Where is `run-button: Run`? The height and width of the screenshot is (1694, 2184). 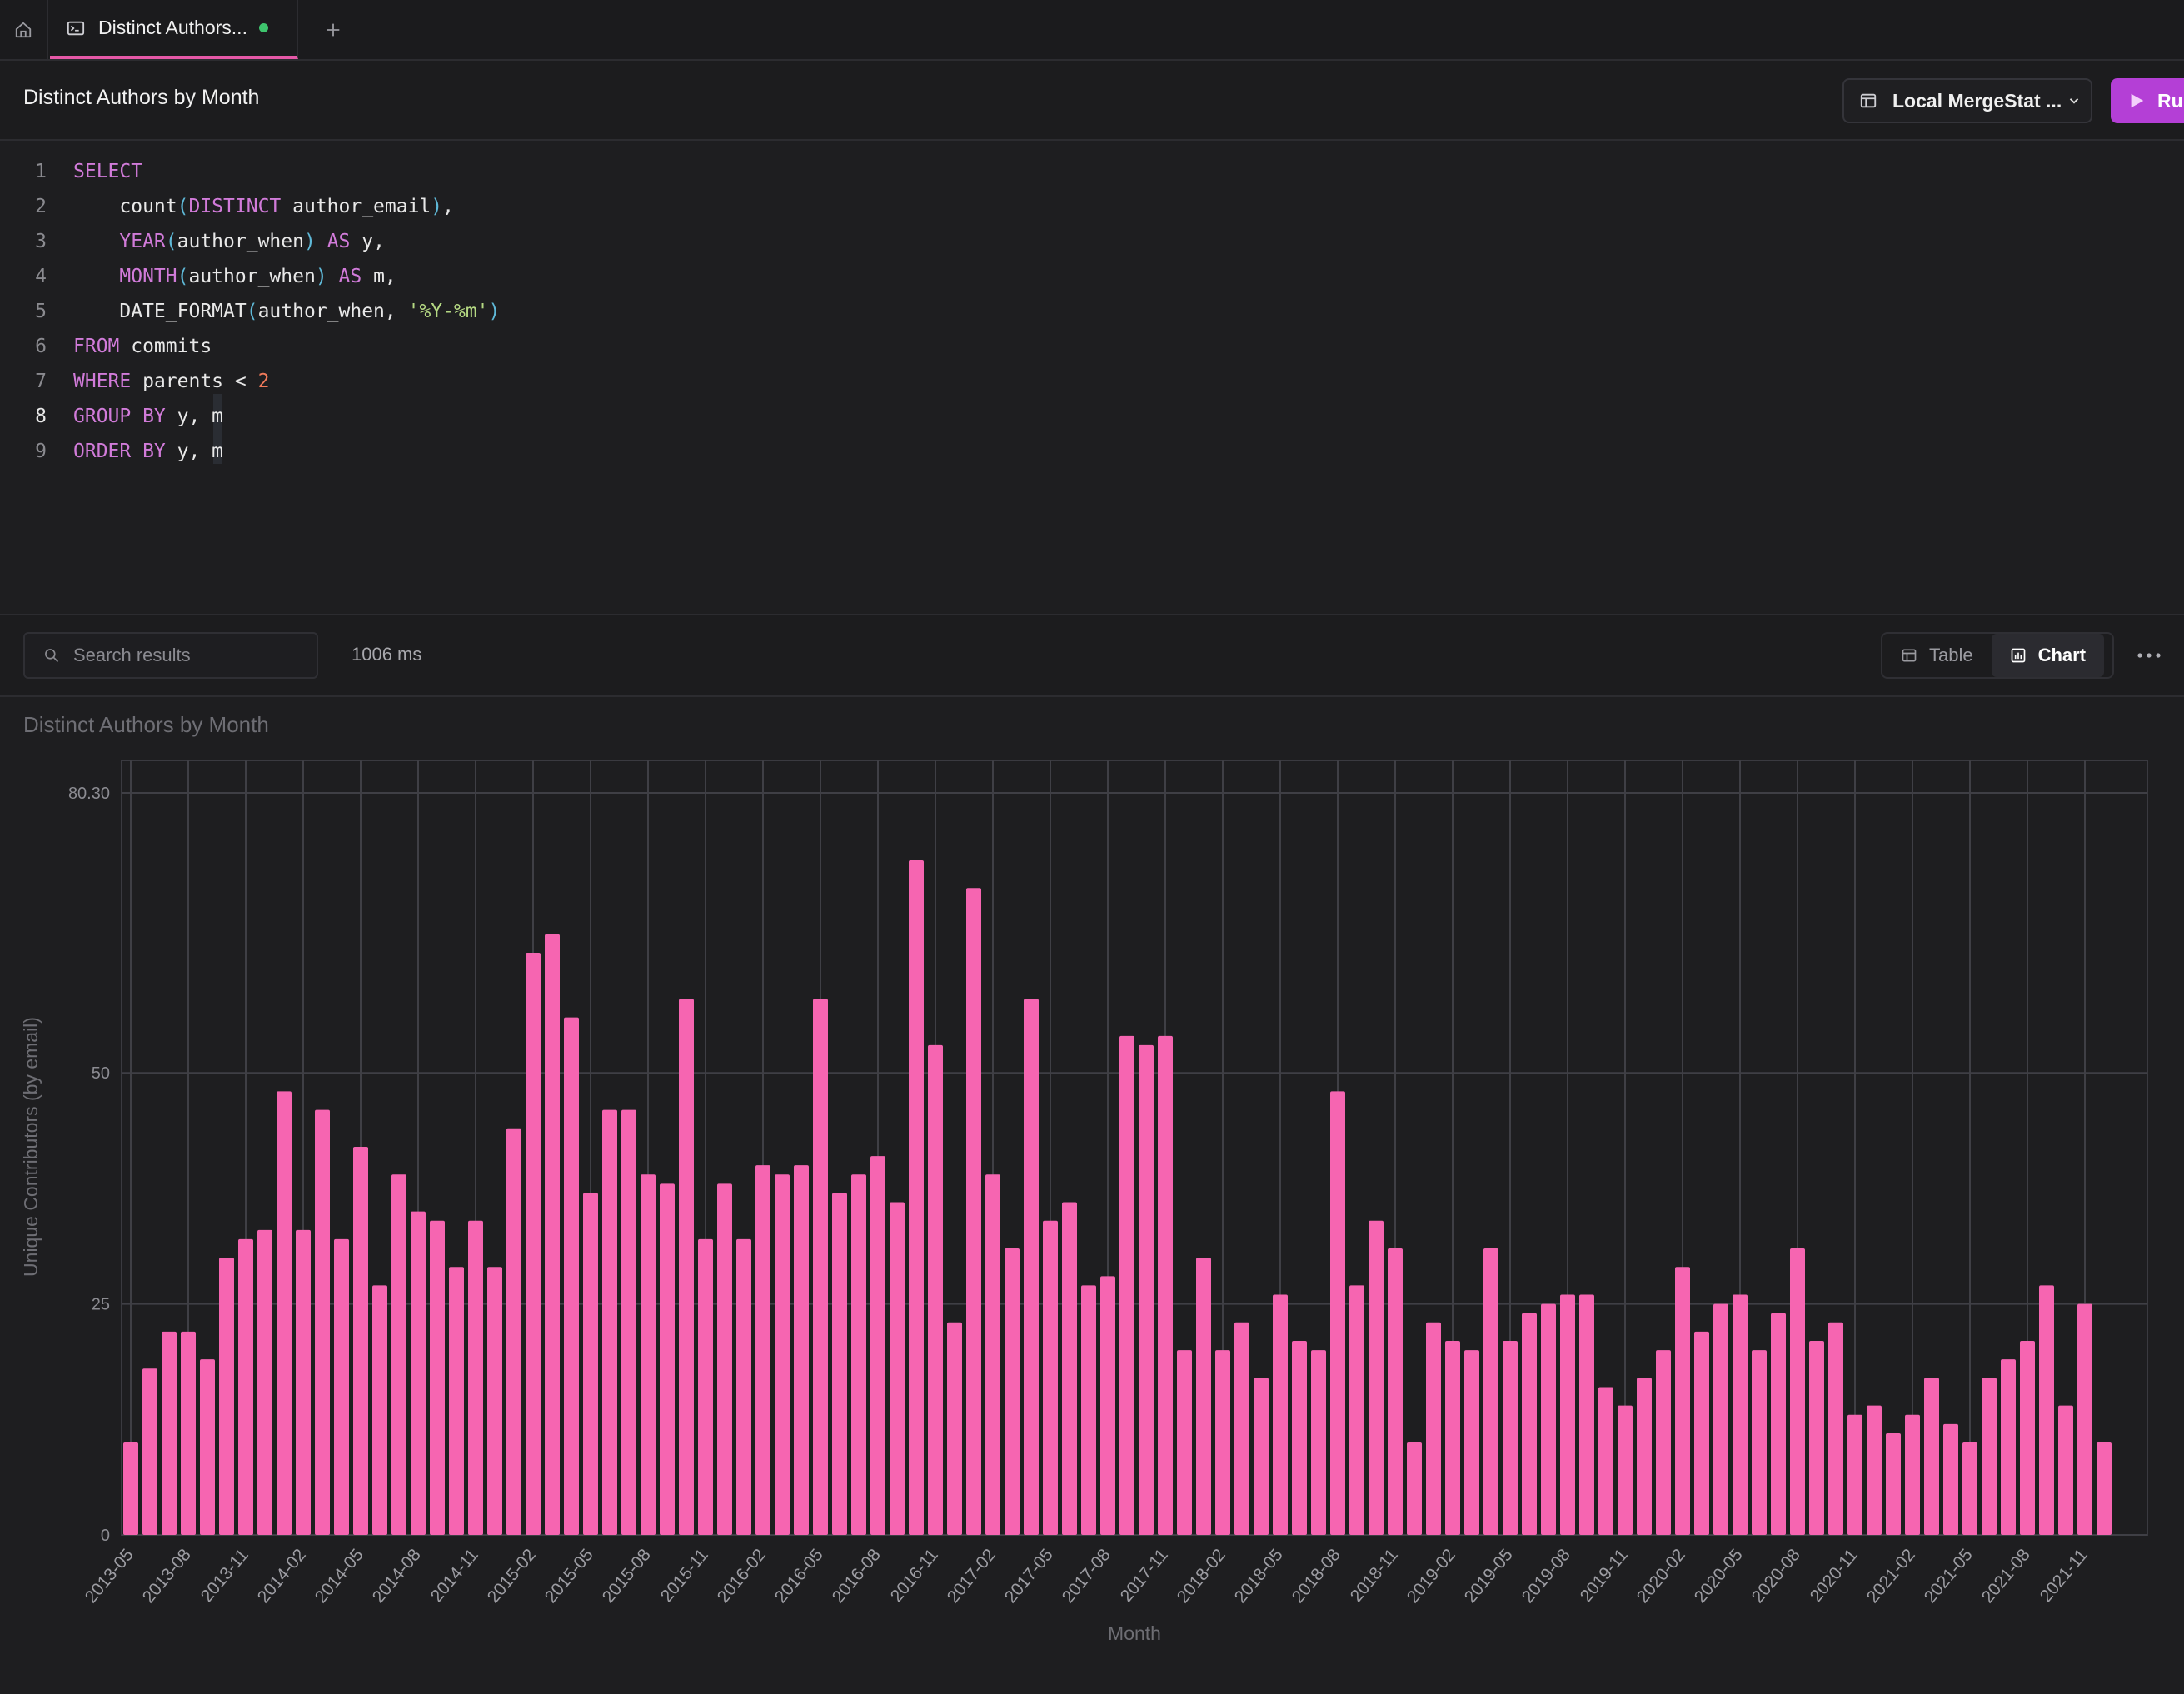 run-button: Run is located at coordinates (2147, 100).